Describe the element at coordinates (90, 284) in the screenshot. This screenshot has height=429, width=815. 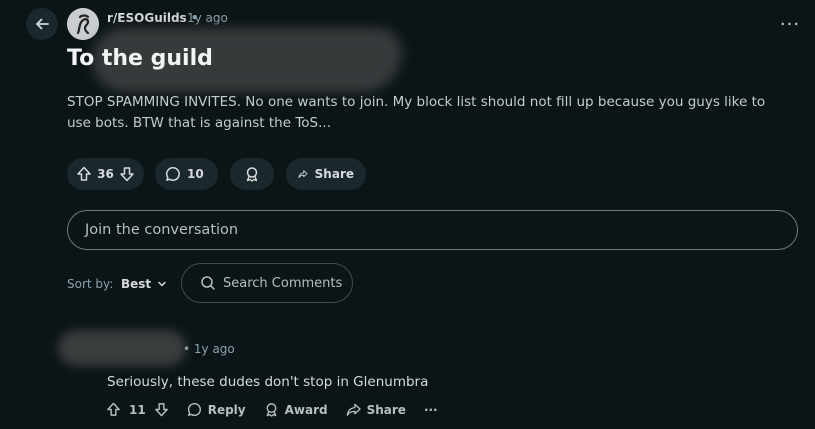
I see `sort-label: Sort by:` at that location.